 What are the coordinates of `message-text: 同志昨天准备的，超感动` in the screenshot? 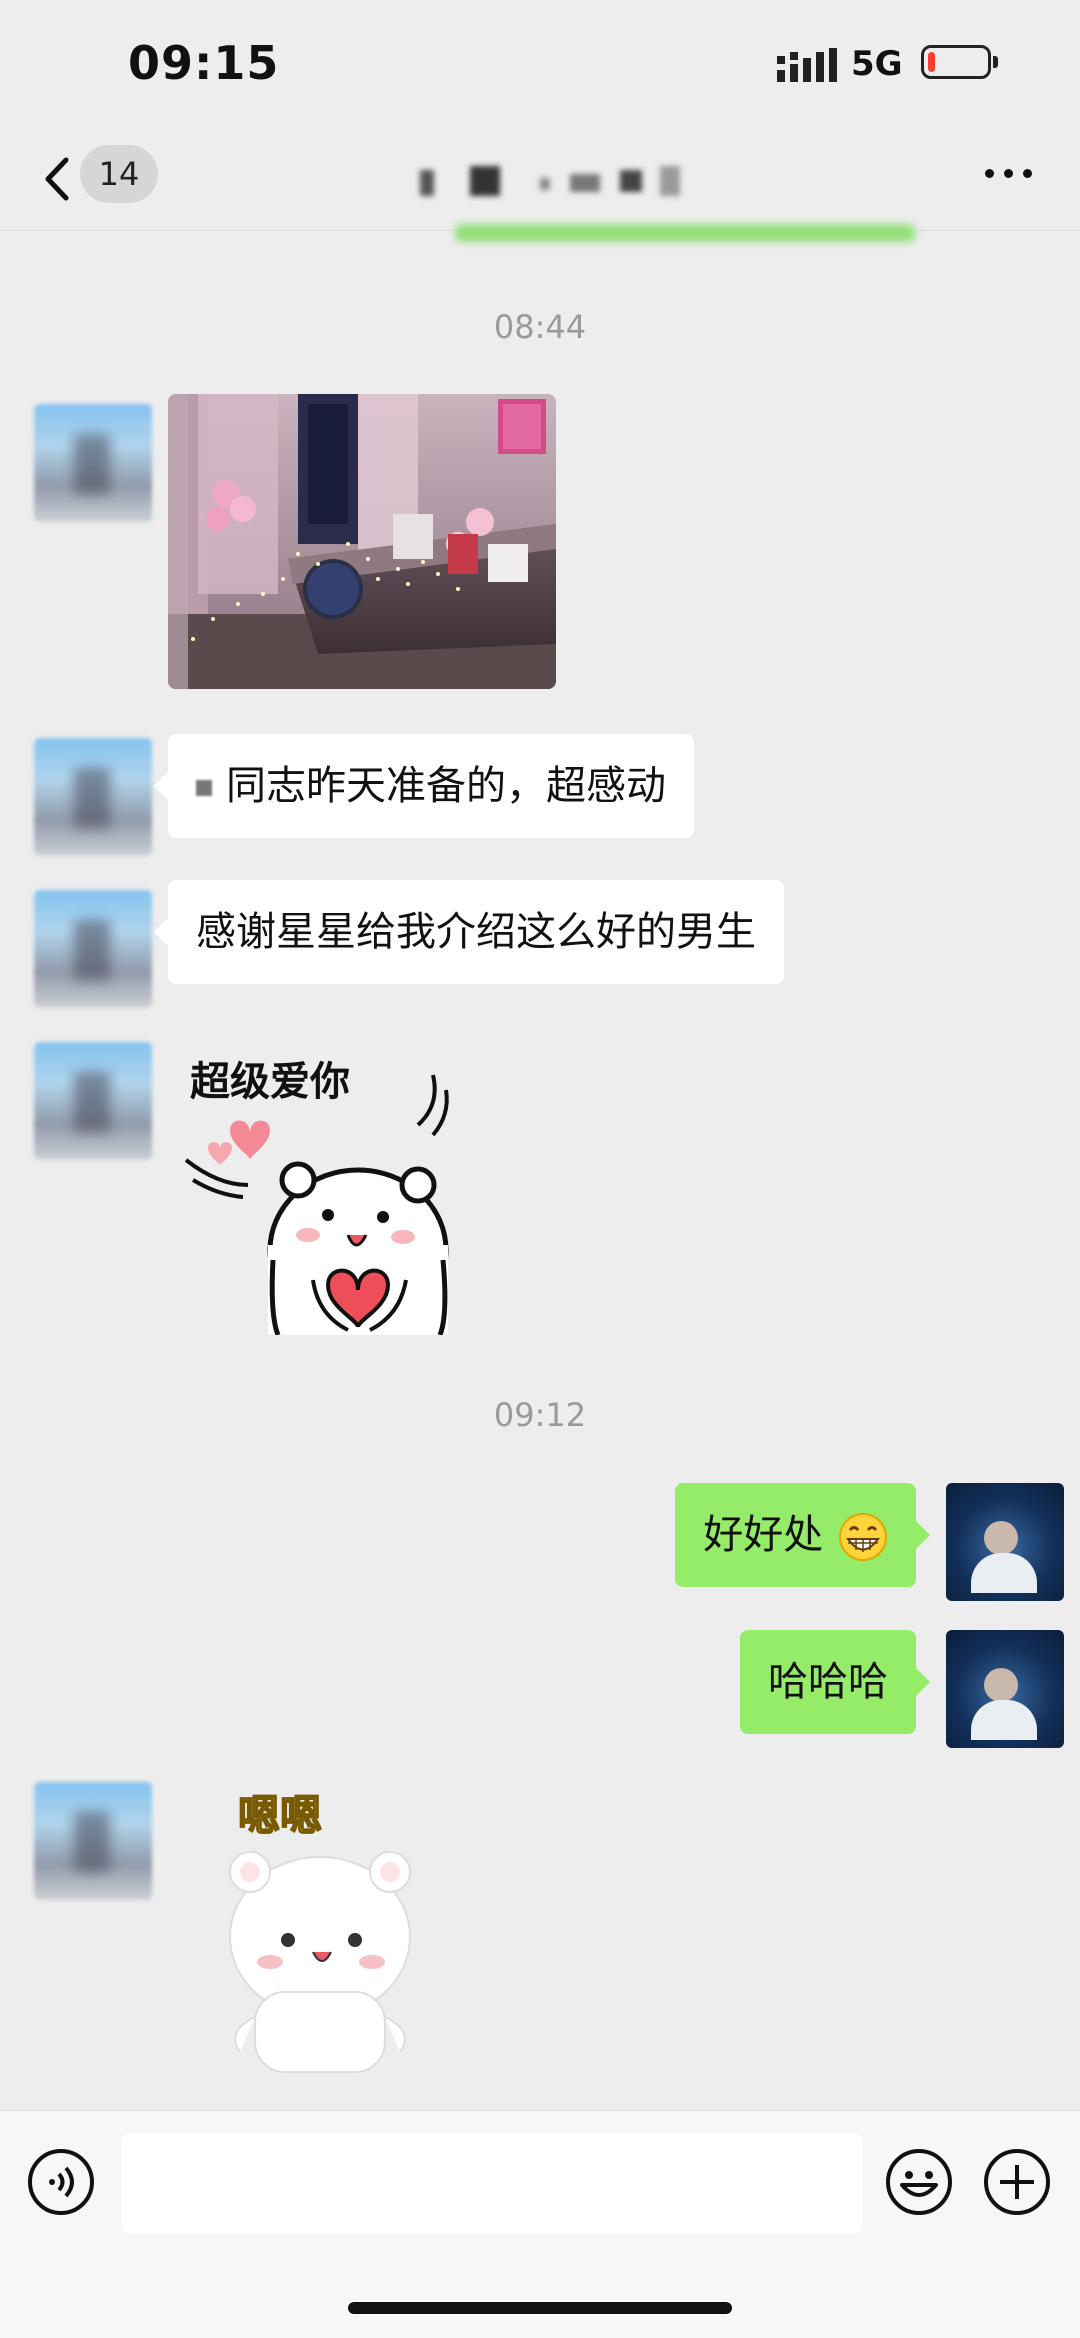 It's located at (446, 786).